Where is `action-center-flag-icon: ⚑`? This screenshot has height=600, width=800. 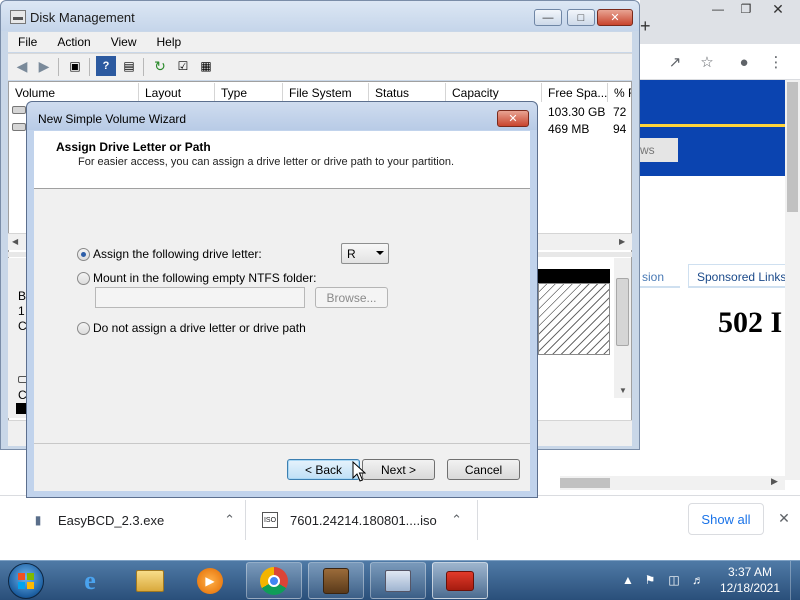 action-center-flag-icon: ⚑ is located at coordinates (650, 580).